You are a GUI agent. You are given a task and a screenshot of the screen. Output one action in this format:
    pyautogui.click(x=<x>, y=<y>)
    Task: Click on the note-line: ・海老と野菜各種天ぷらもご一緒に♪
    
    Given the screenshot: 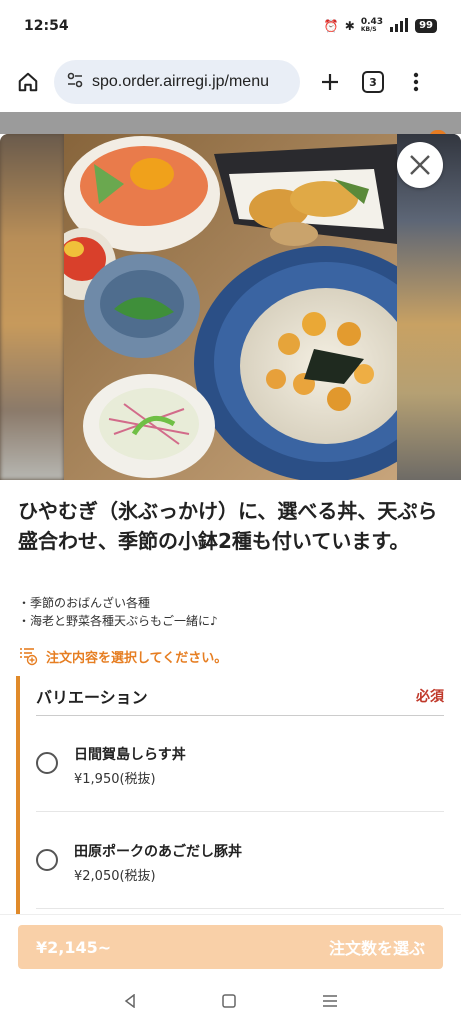 What is the action you would take?
    pyautogui.click(x=118, y=621)
    